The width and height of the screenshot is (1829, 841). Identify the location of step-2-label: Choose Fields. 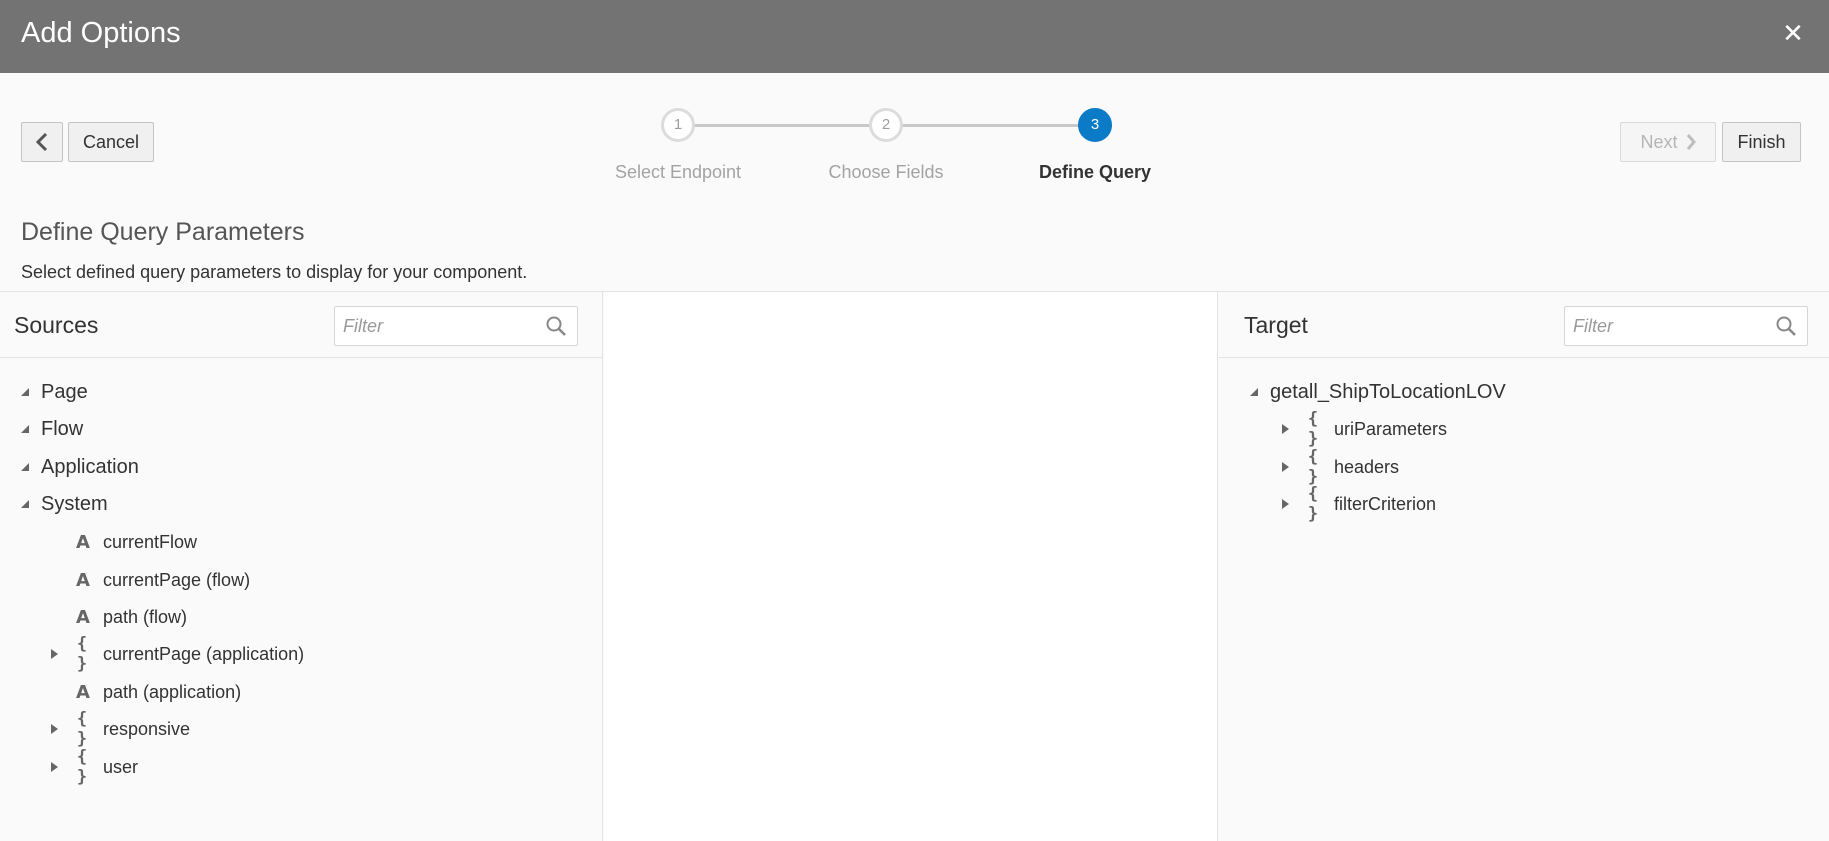
(886, 172).